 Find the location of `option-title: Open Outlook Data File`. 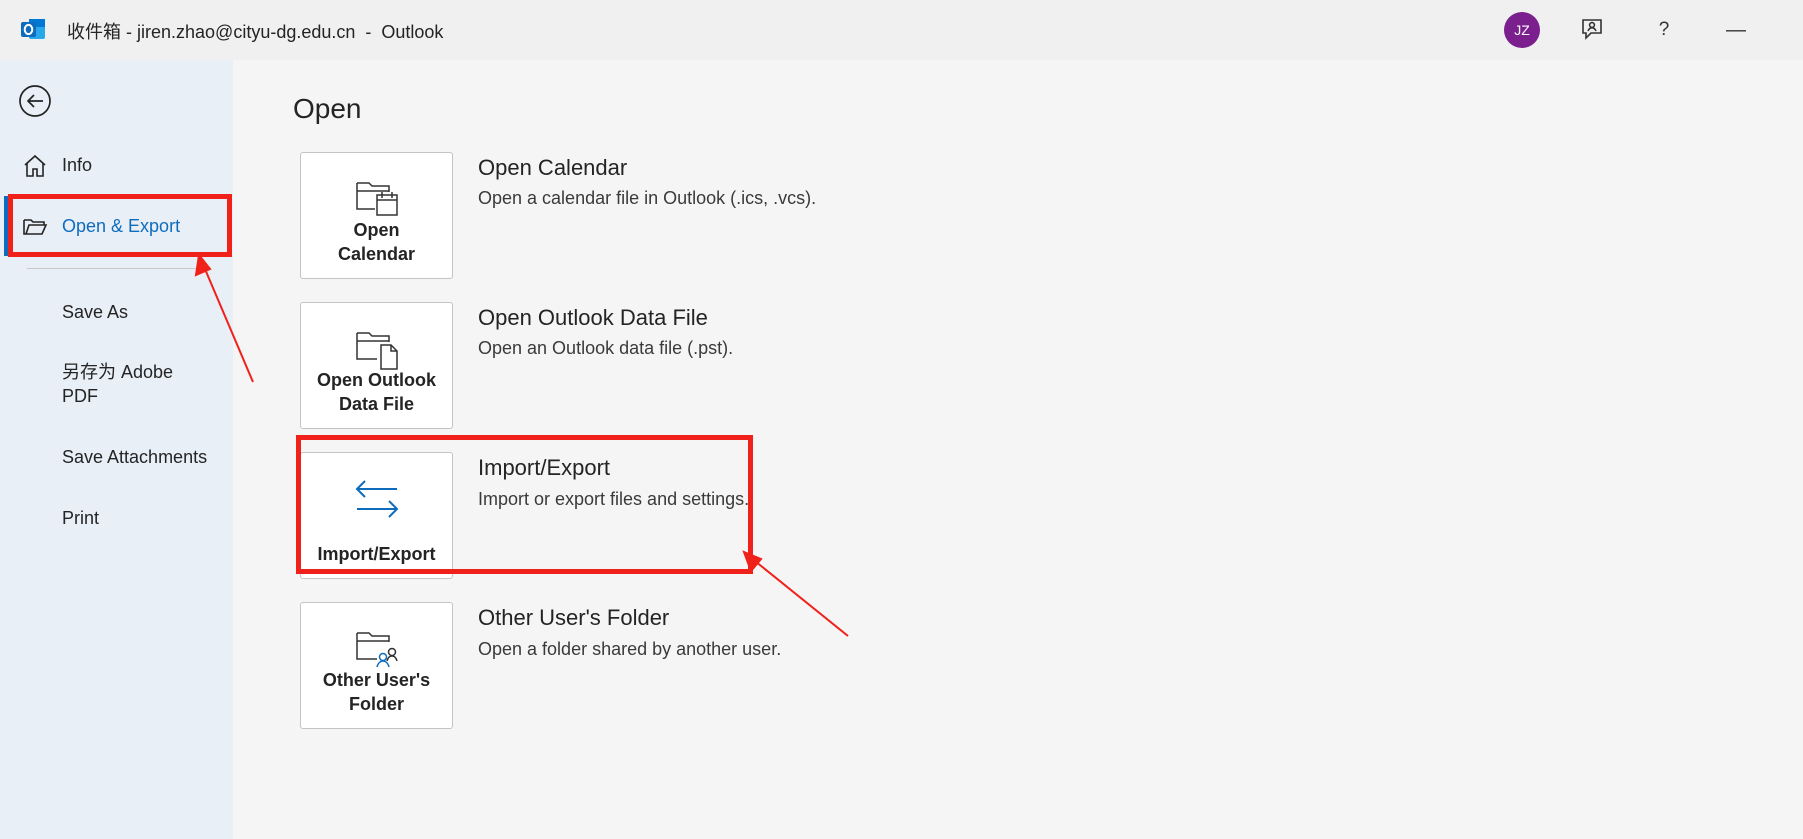

option-title: Open Outlook Data File is located at coordinates (593, 317).